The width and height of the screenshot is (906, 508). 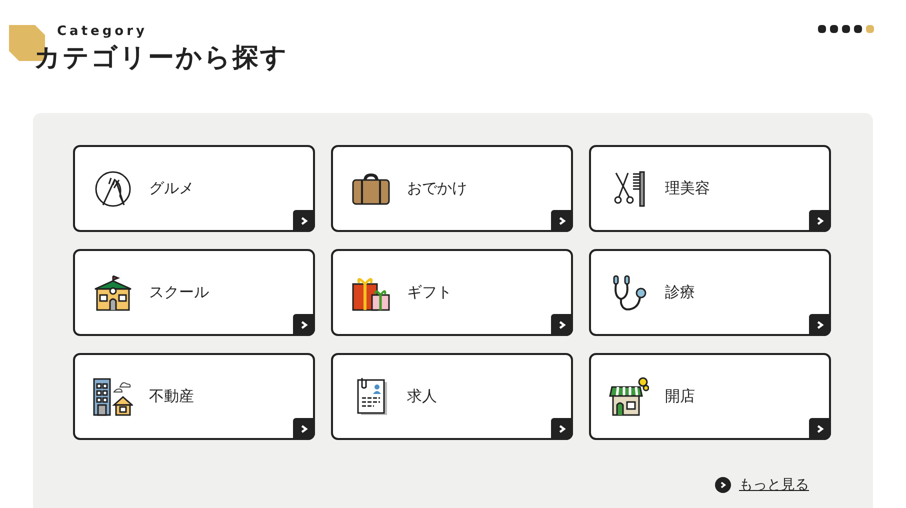 What do you see at coordinates (437, 188) in the screenshot?
I see `category-label: おでかけ` at bounding box center [437, 188].